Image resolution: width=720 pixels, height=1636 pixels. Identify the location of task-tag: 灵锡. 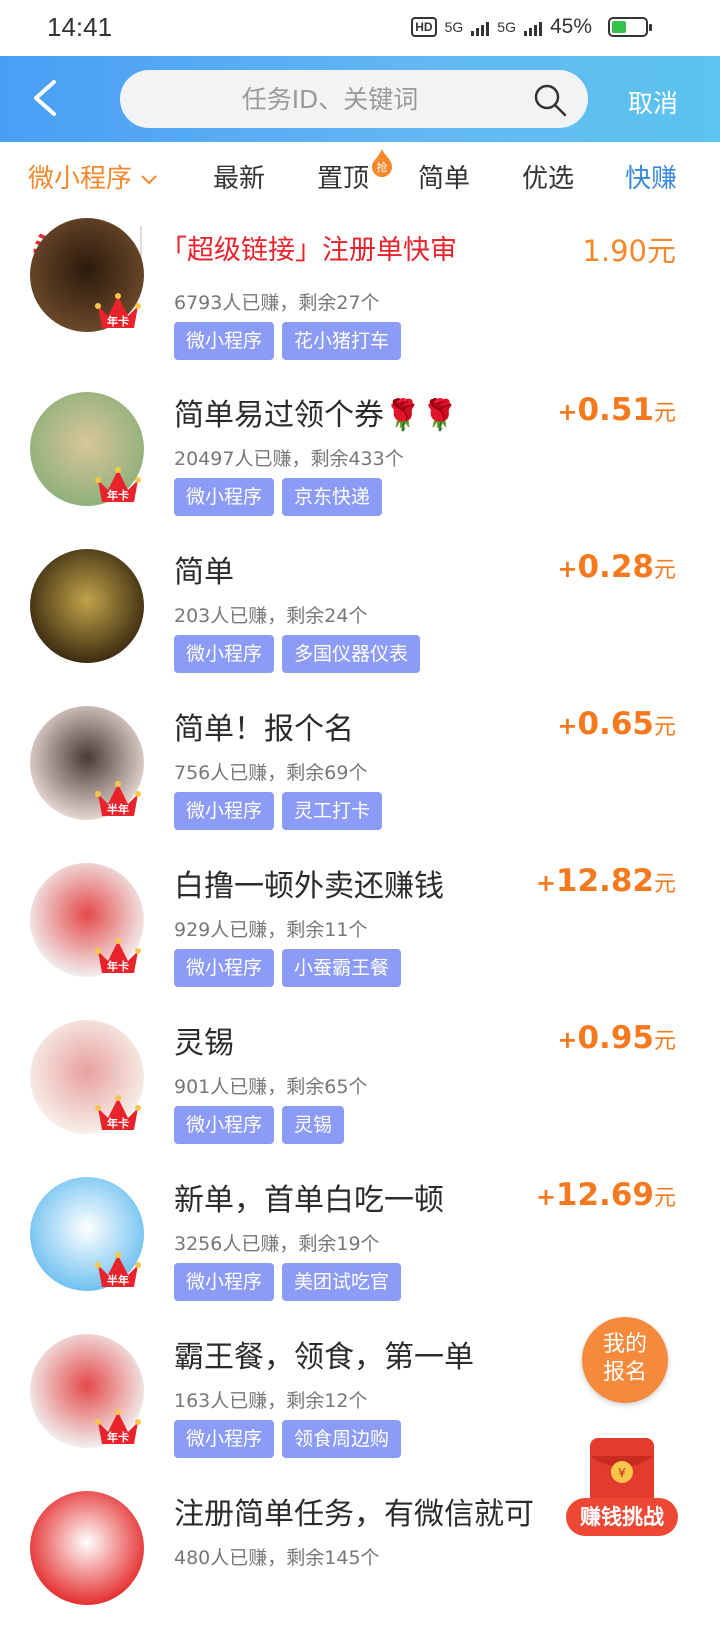
(313, 1125).